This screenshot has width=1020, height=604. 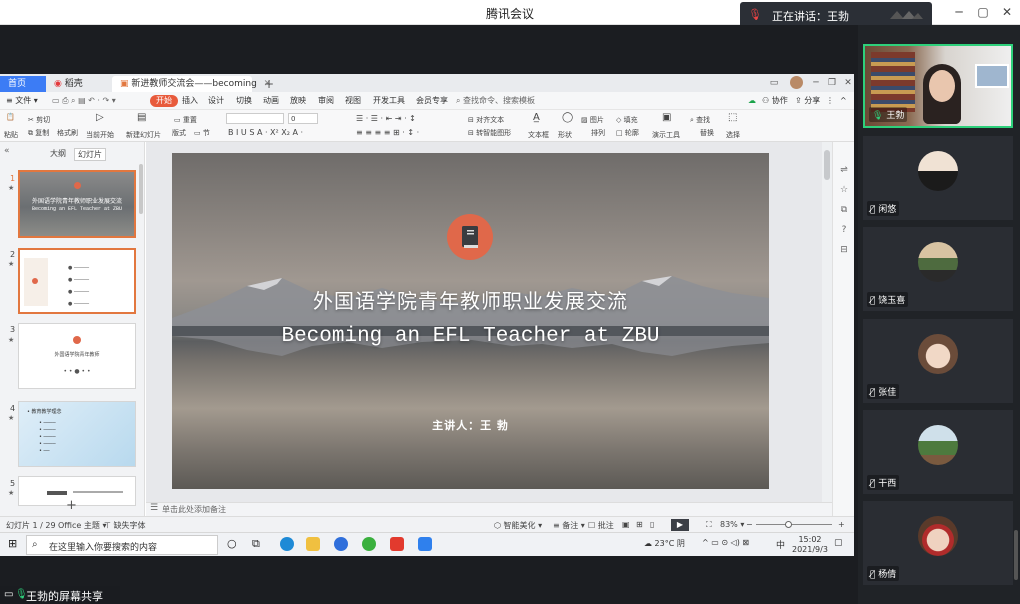 What do you see at coordinates (843, 101) in the screenshot?
I see `collapse-ribbon-icon: ^` at bounding box center [843, 101].